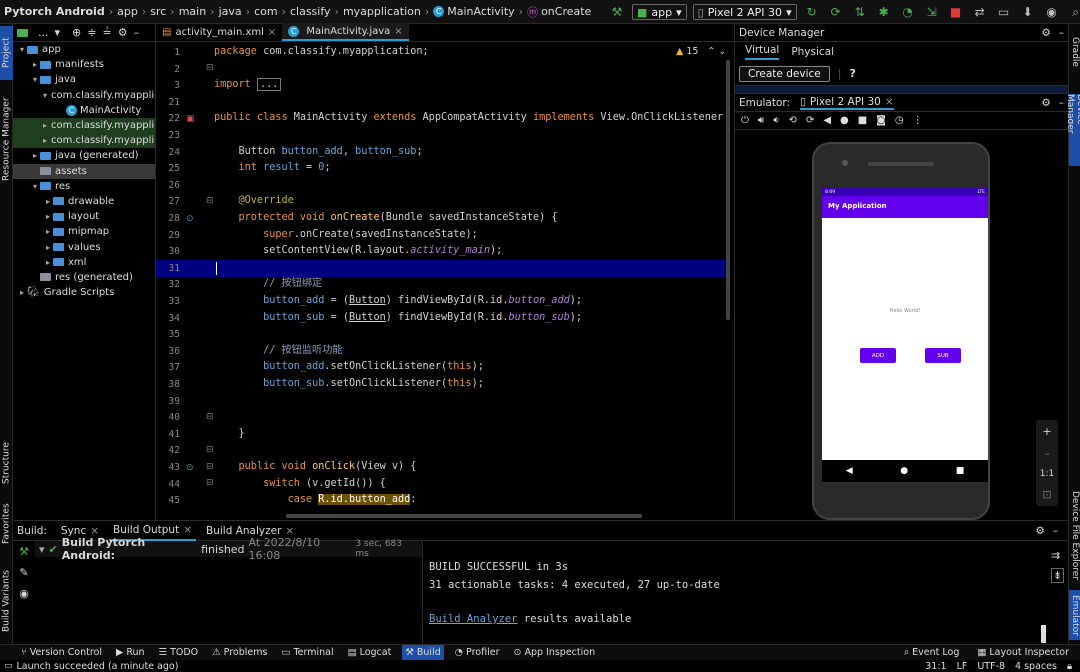  I want to click on gradle-tool-tab: Gradle, so click(1074, 52).